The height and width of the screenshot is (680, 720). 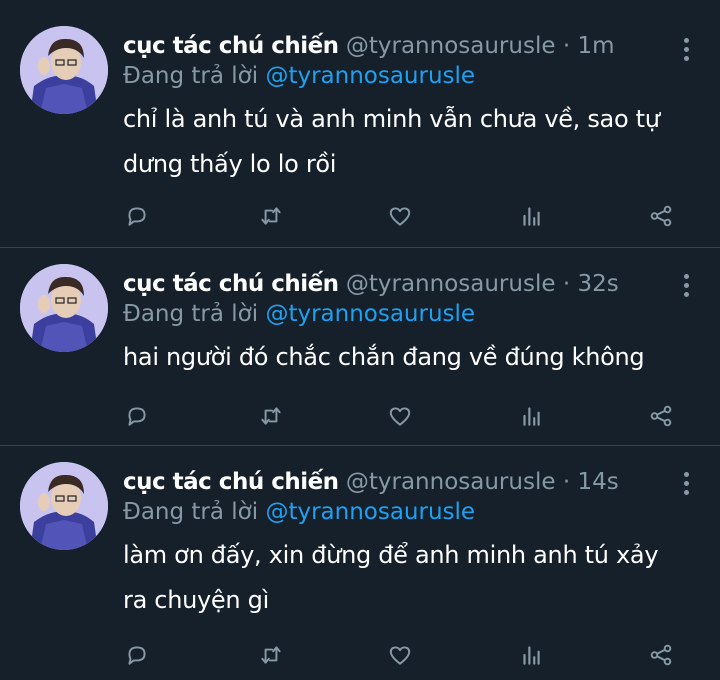 I want to click on timestamp: 1m, so click(x=595, y=46).